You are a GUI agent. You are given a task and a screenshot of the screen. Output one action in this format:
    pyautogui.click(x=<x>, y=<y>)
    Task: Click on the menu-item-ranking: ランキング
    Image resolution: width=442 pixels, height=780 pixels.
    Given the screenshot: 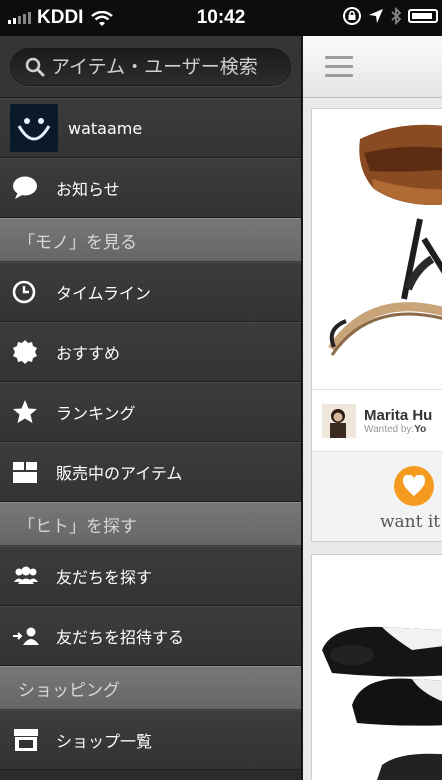 What is the action you would take?
    pyautogui.click(x=150, y=412)
    